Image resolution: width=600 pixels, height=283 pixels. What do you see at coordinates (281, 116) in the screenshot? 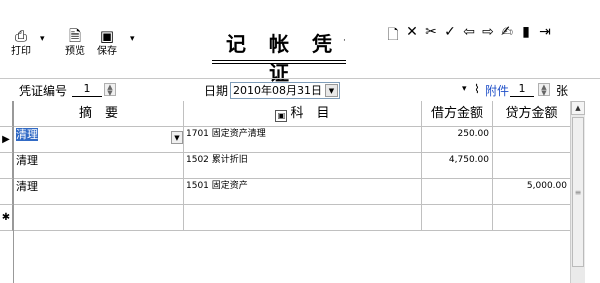
I see `account-ref-icon: ▣` at bounding box center [281, 116].